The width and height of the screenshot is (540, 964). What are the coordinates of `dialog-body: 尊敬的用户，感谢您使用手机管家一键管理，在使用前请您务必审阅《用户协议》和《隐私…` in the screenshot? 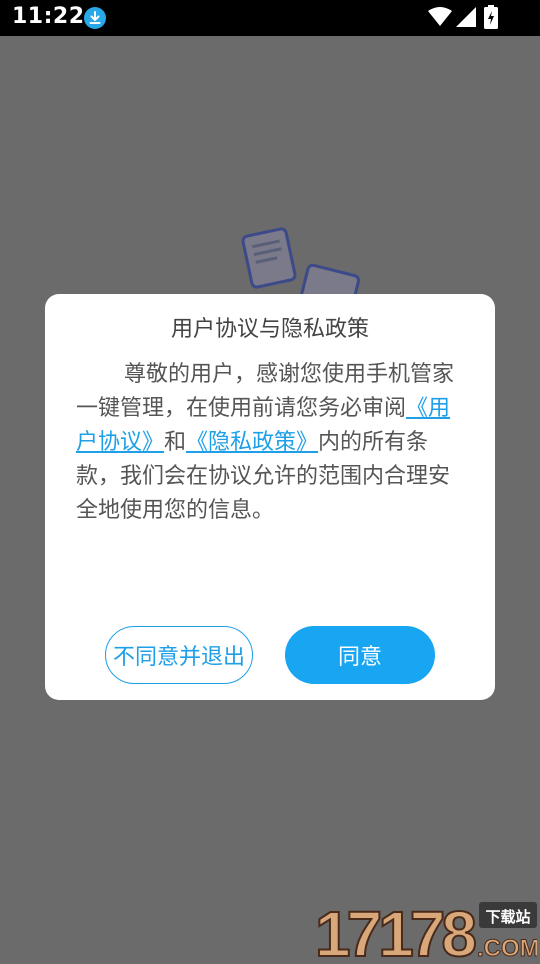 It's located at (268, 443).